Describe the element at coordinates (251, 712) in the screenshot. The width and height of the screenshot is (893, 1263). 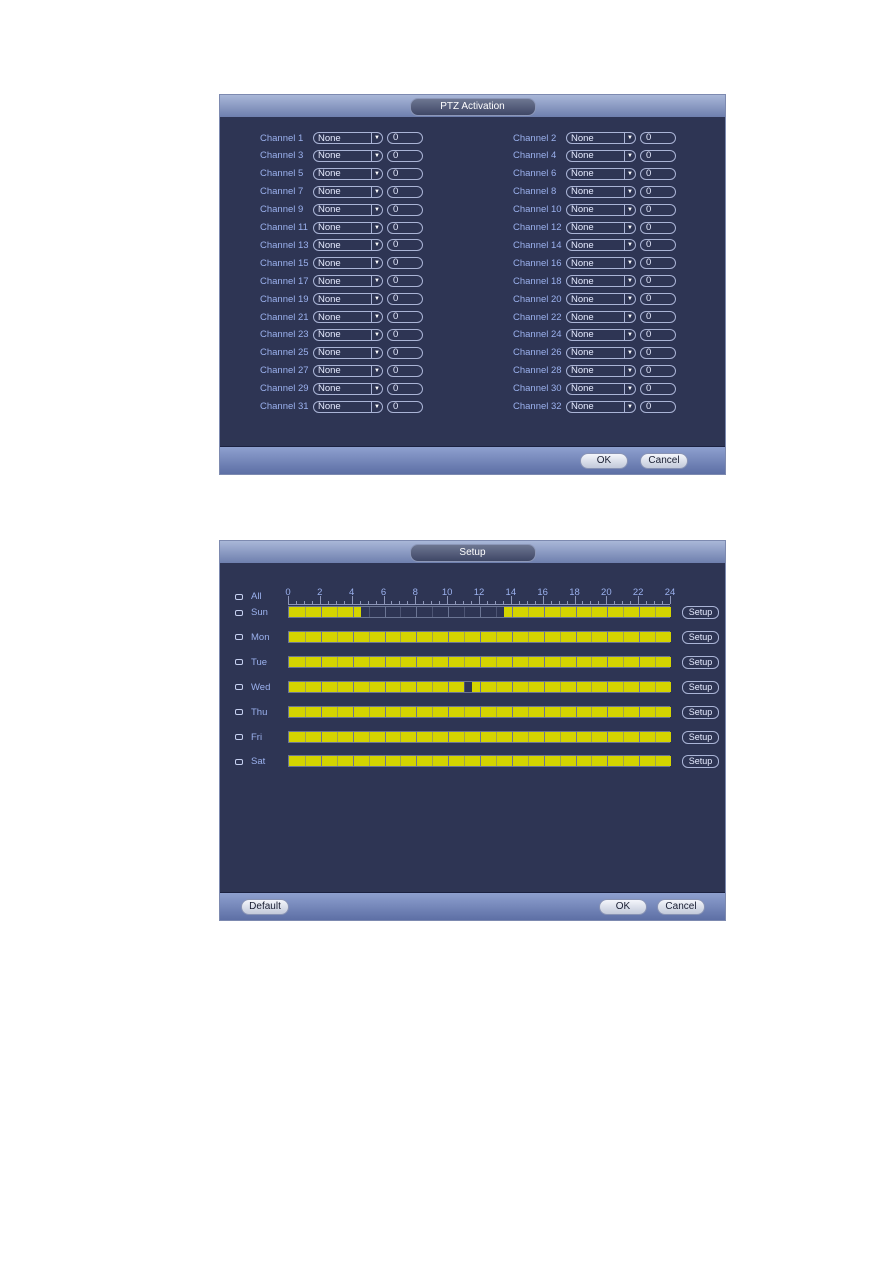
I see `day-checkbox: Thu` at that location.